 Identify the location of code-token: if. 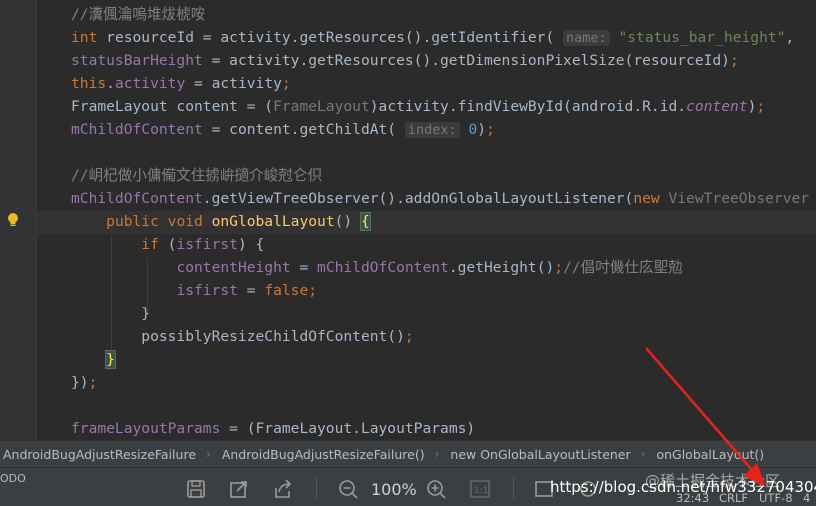
(154, 244).